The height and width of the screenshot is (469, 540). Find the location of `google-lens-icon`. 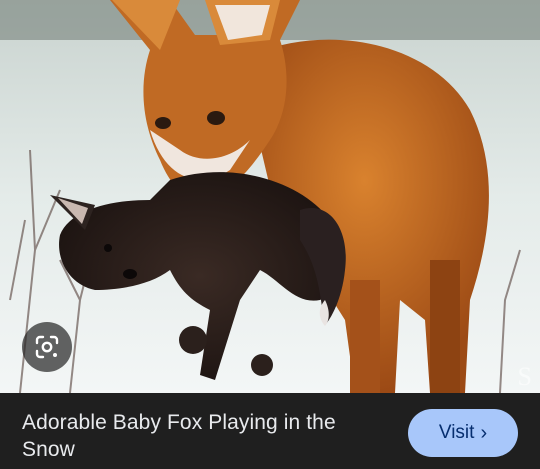

google-lens-icon is located at coordinates (47, 347).